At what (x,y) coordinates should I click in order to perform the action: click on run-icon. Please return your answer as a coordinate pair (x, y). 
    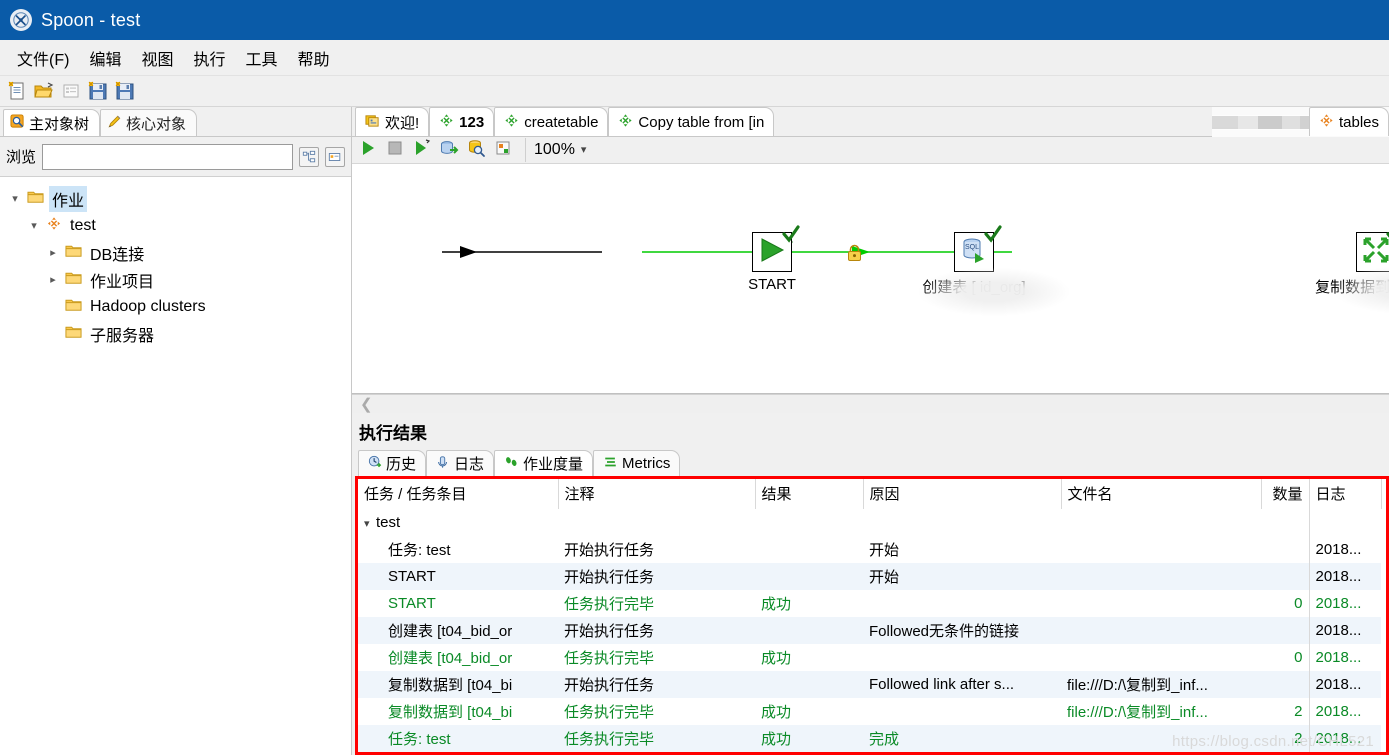
    Looking at the image, I should click on (368, 149).